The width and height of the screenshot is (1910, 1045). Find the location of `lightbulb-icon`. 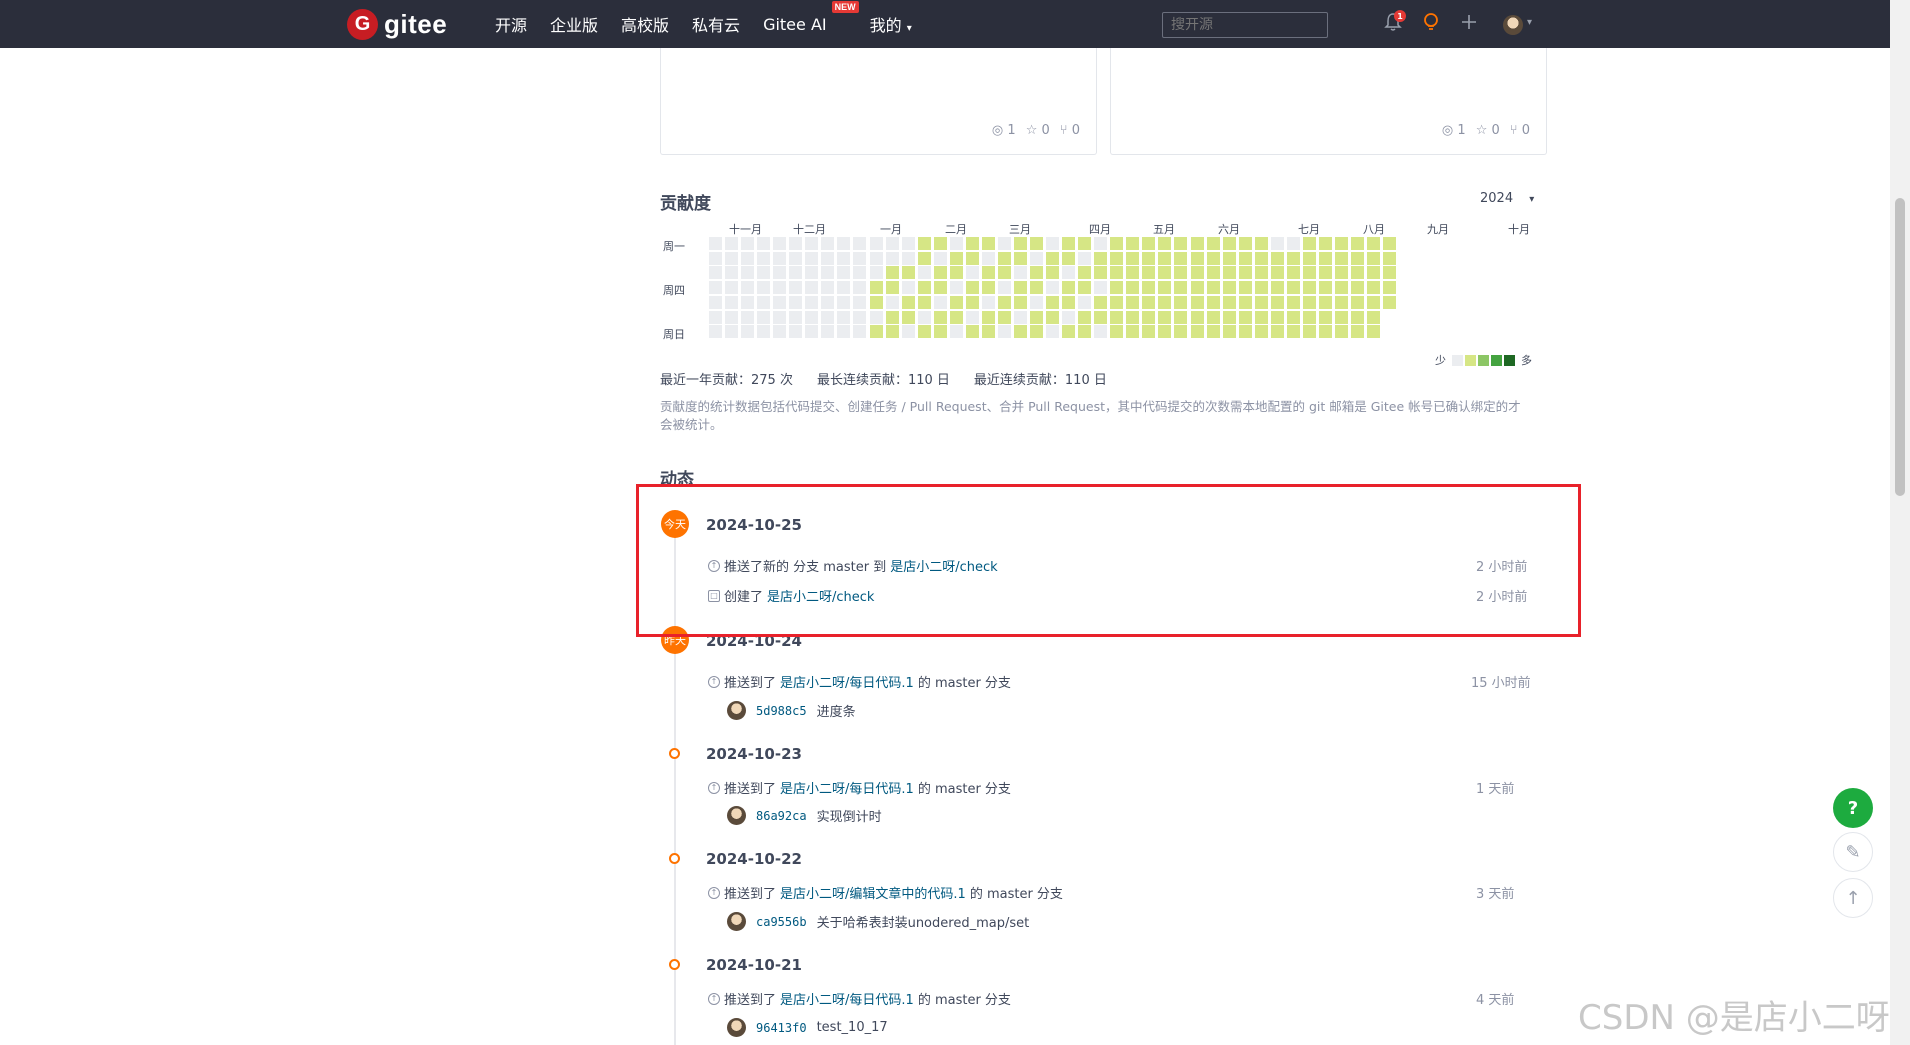

lightbulb-icon is located at coordinates (1431, 24).